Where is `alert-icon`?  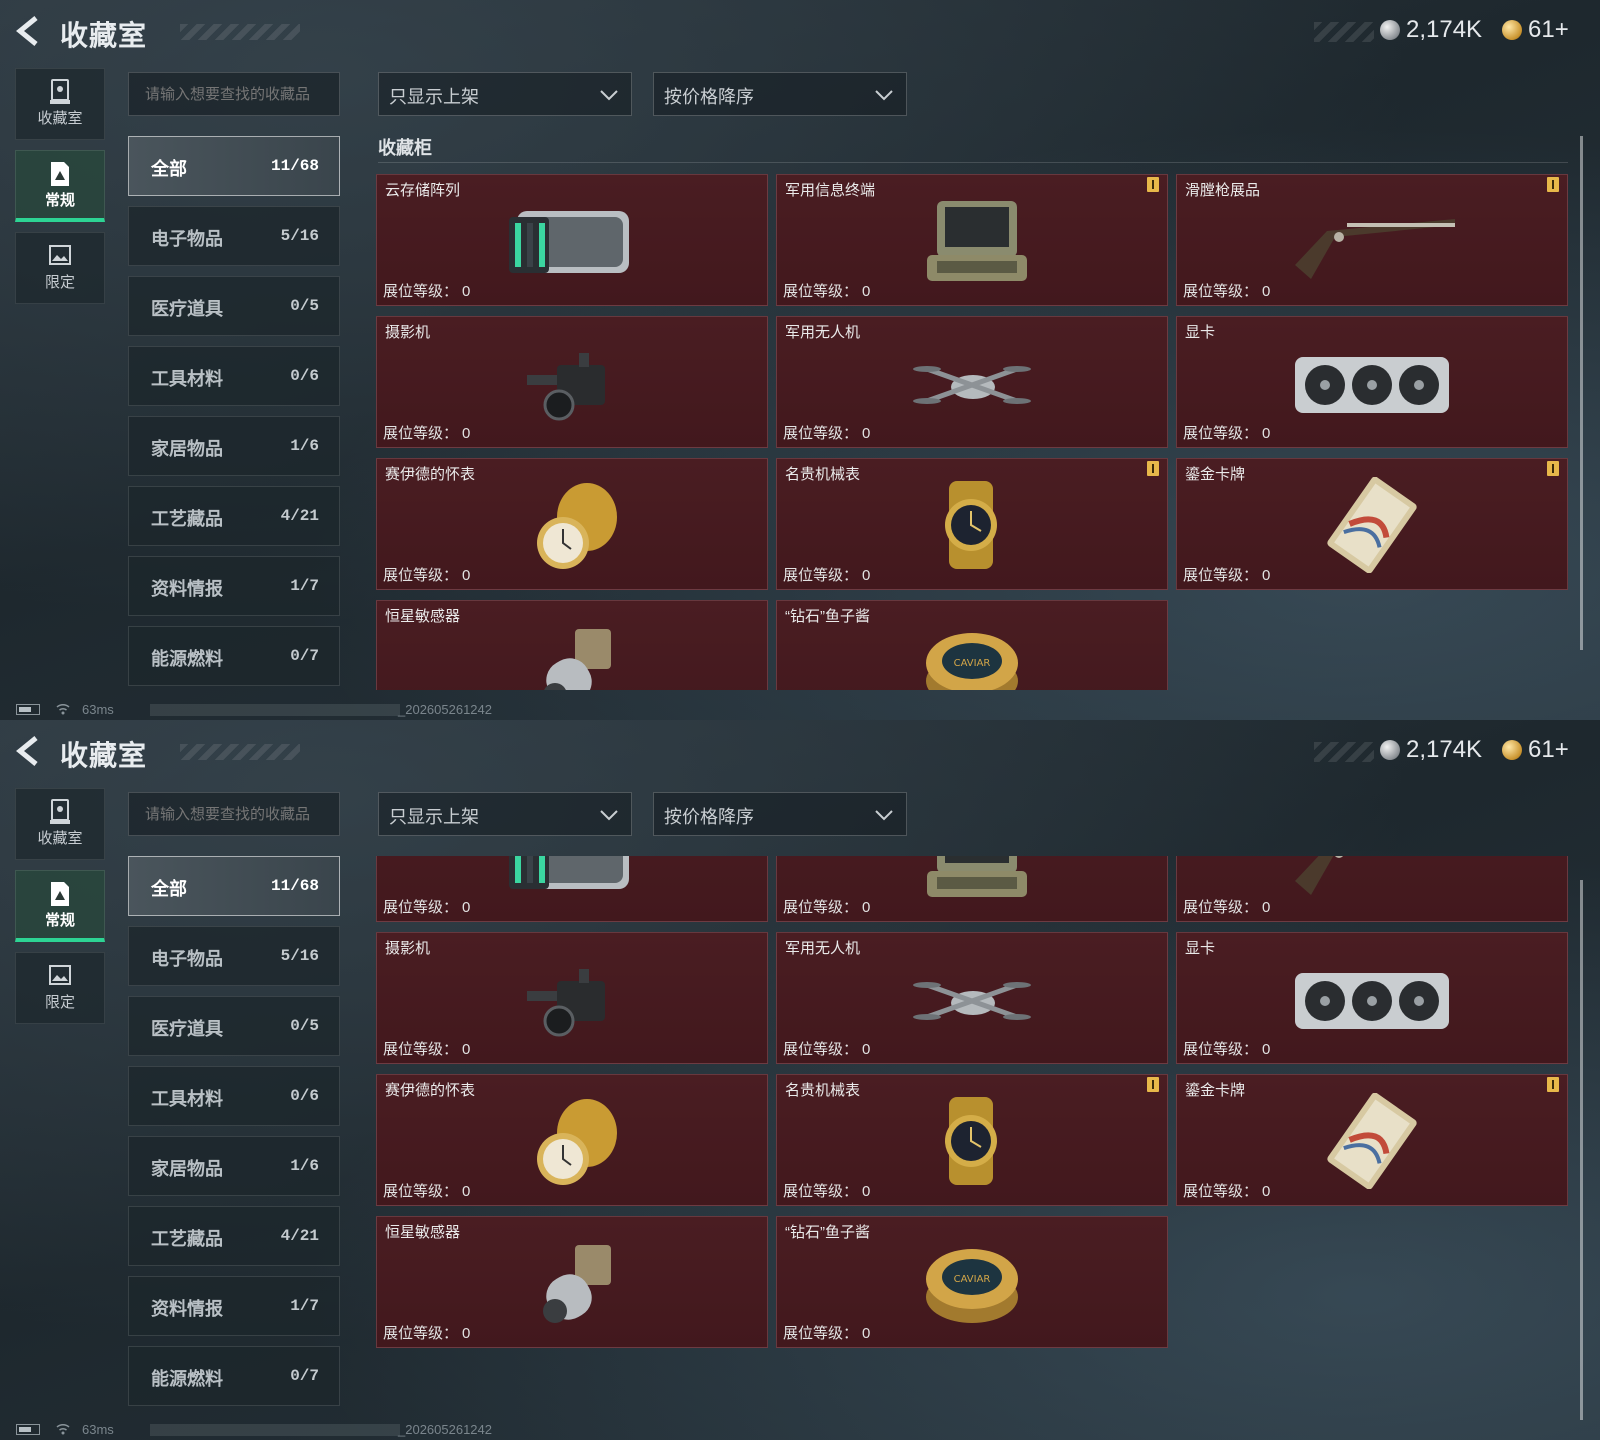 alert-icon is located at coordinates (1153, 184).